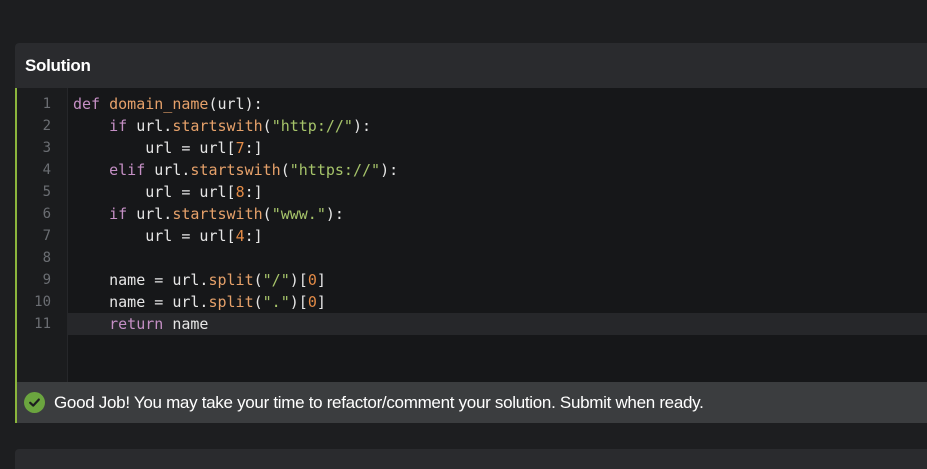  What do you see at coordinates (500, 236) in the screenshot?
I see `code-line: url = url[4:]` at bounding box center [500, 236].